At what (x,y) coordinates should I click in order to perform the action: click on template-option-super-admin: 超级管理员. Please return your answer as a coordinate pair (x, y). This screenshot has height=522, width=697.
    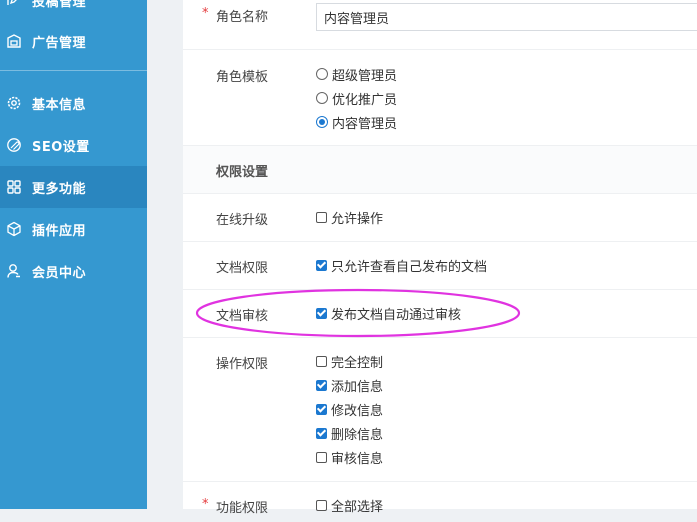
    Looking at the image, I should click on (356, 74).